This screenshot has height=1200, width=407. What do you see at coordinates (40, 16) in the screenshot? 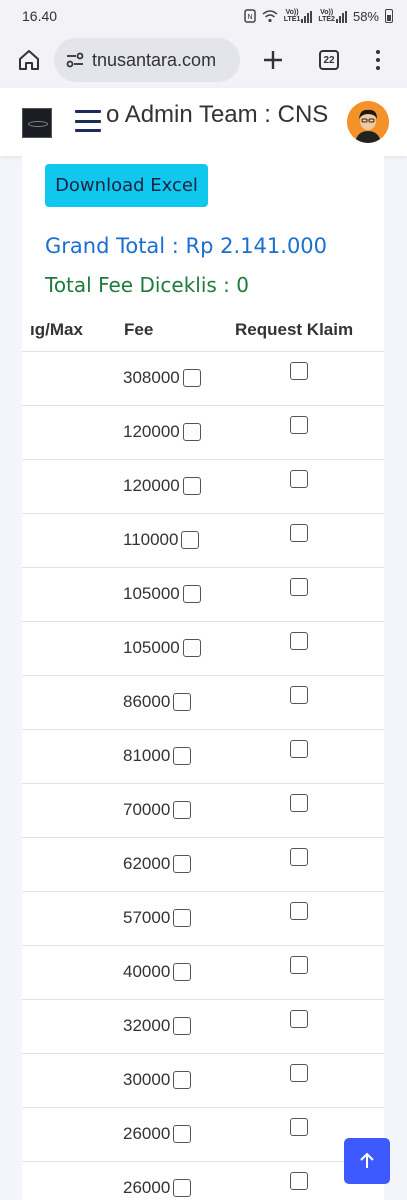
I see `status-time: 16.40` at bounding box center [40, 16].